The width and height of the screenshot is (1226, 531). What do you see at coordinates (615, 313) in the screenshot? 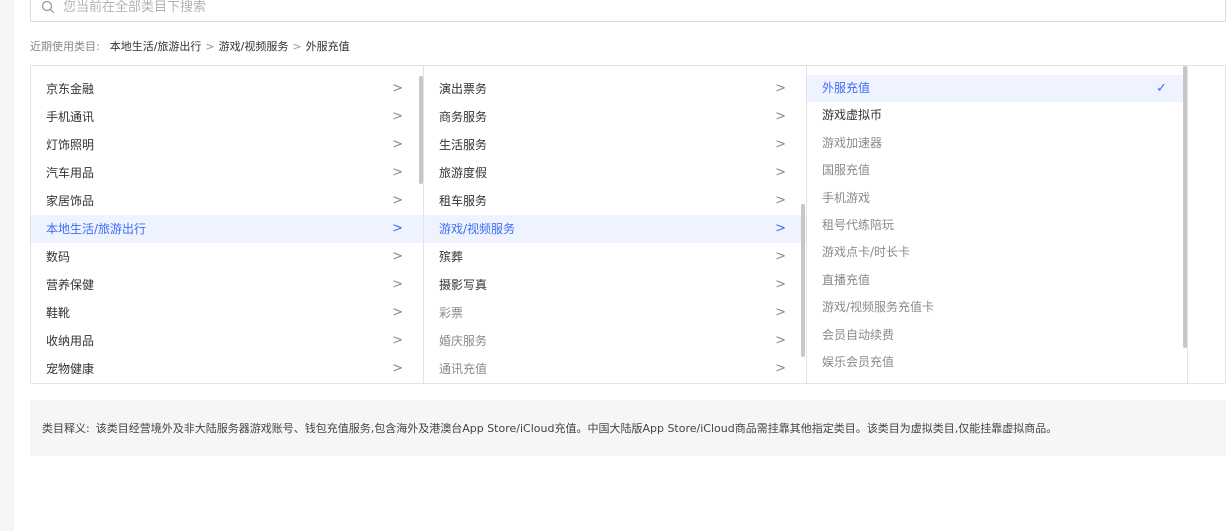
I see `category-item: 彩票 >` at bounding box center [615, 313].